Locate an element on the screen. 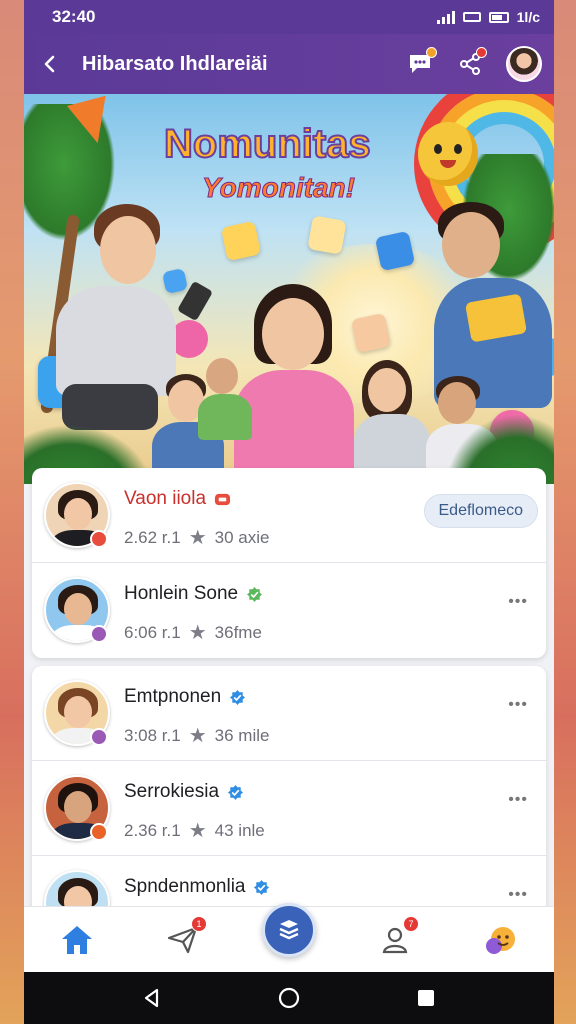 Image resolution: width=576 pixels, height=1024 pixels. person-meta: 2.36 r.1 ★ 43 inle is located at coordinates (194, 831).